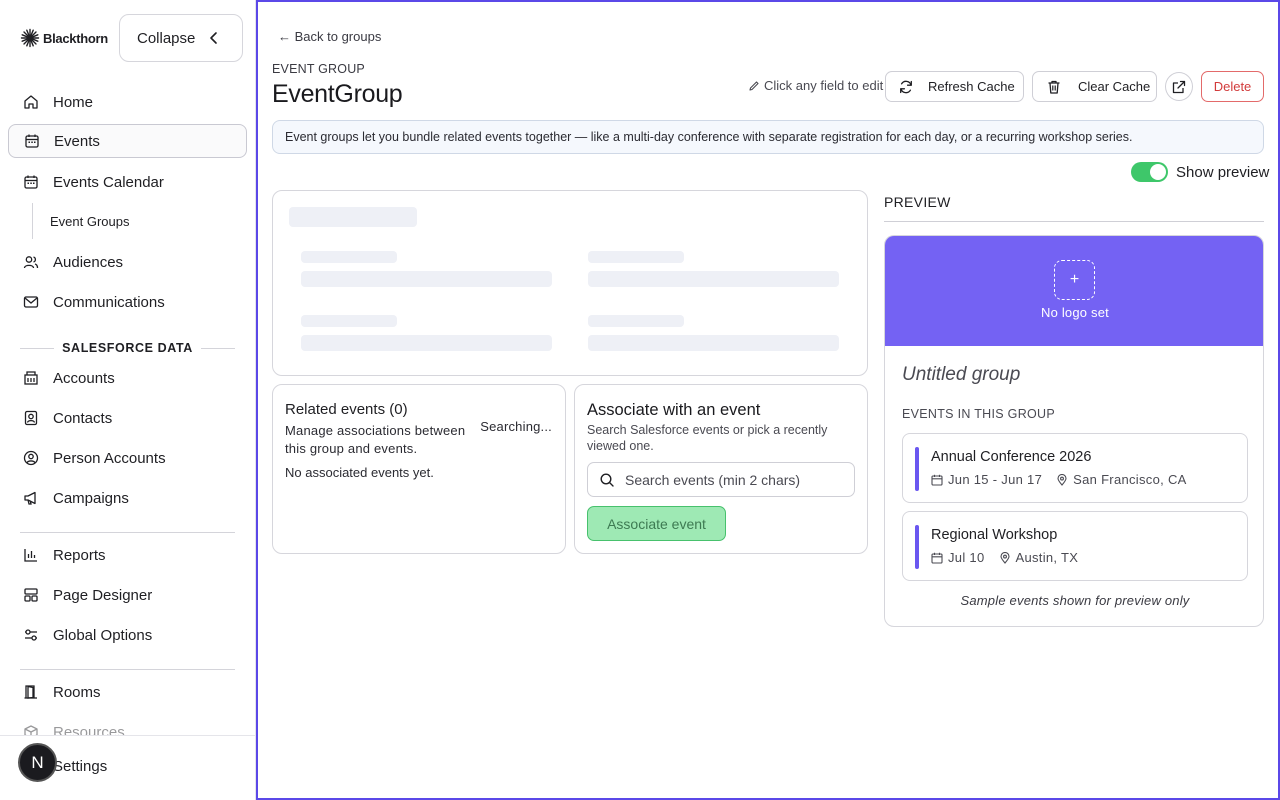 Image resolution: width=1280 pixels, height=800 pixels. Describe the element at coordinates (37, 762) in the screenshot. I see `user-avatar: N` at that location.